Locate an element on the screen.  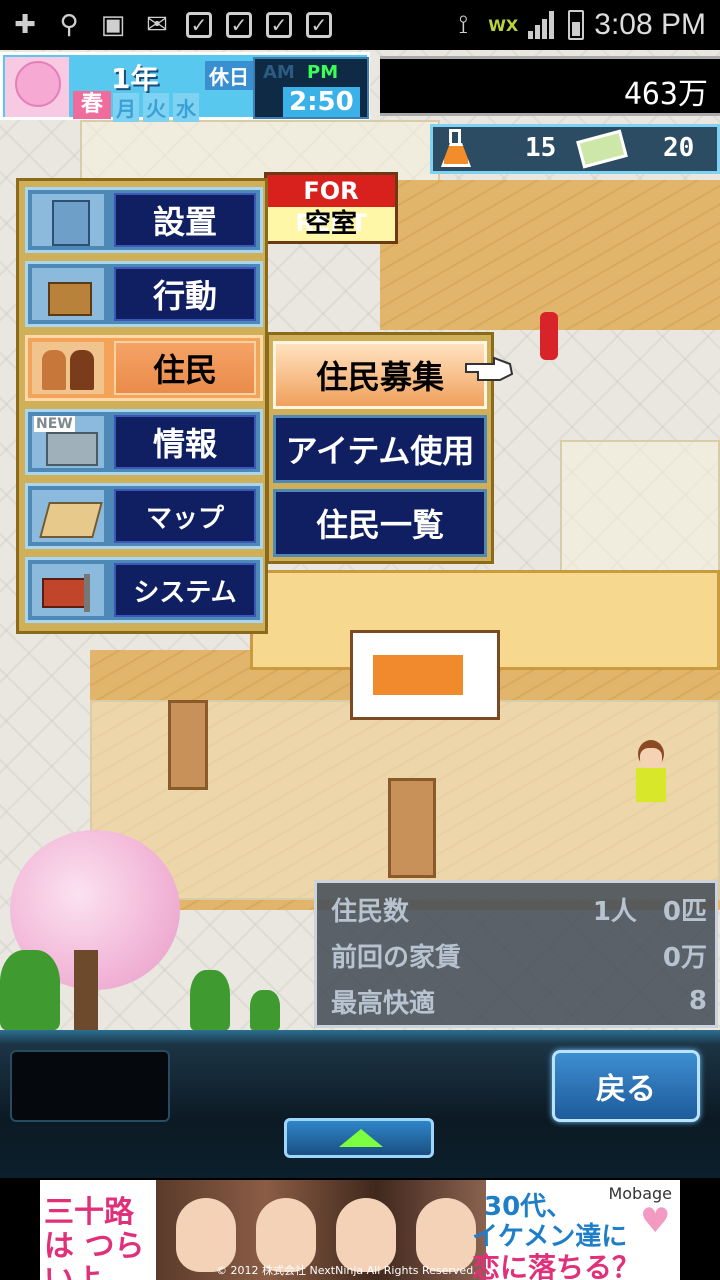
menu-item-residents: 住民 is located at coordinates (144, 368).